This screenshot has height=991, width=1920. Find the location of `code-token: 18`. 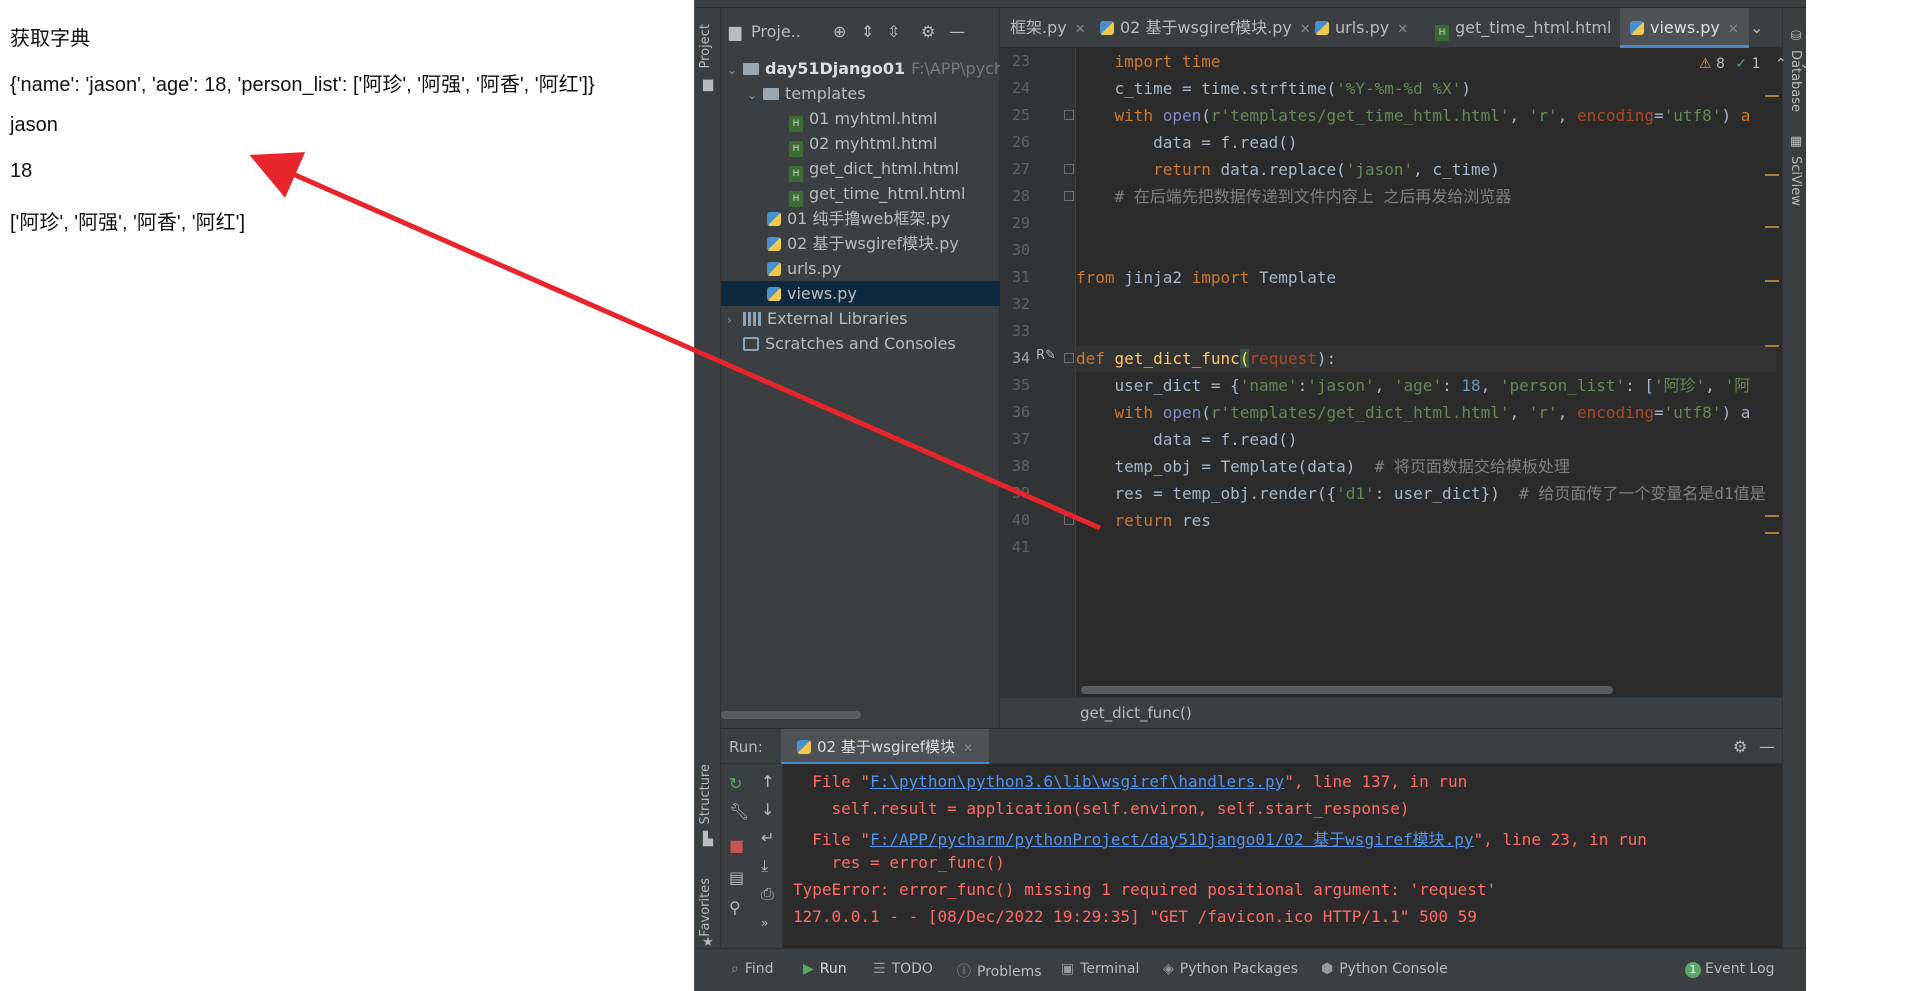

code-token: 18 is located at coordinates (1471, 385).